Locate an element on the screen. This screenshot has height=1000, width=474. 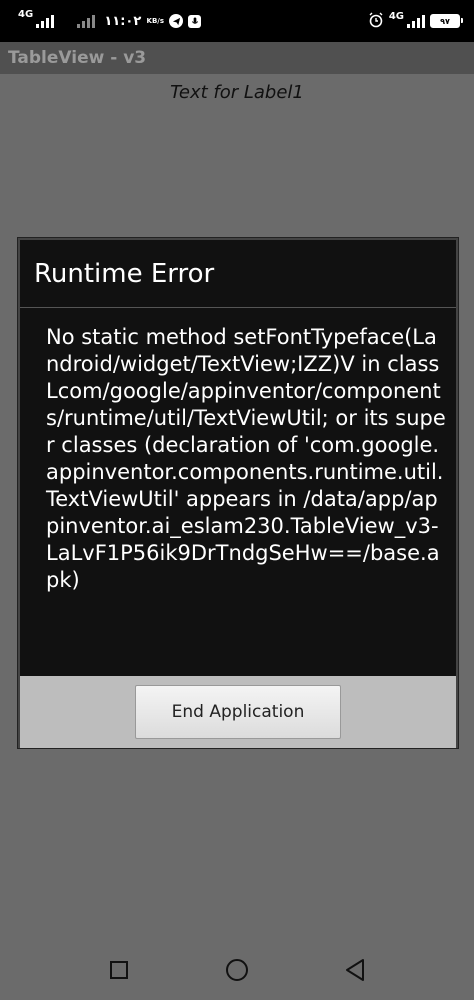
telegram-icon is located at coordinates (176, 21).